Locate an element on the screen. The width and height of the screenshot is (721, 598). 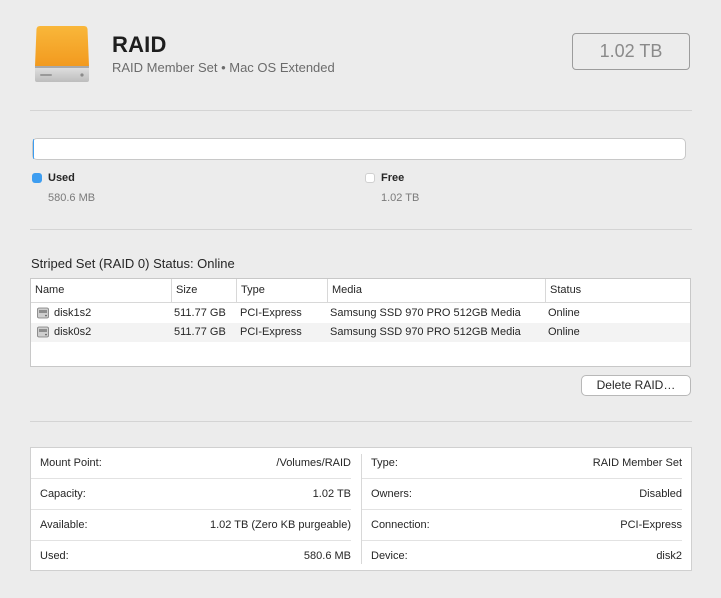
info-row-mount-point: Mount Point: /Volumes/RAID is located at coordinates (191, 463).